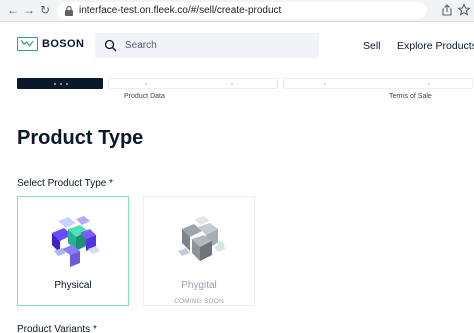 The height and width of the screenshot is (333, 474). Describe the element at coordinates (57, 328) in the screenshot. I see `product-variants-label: Product Variants *` at that location.